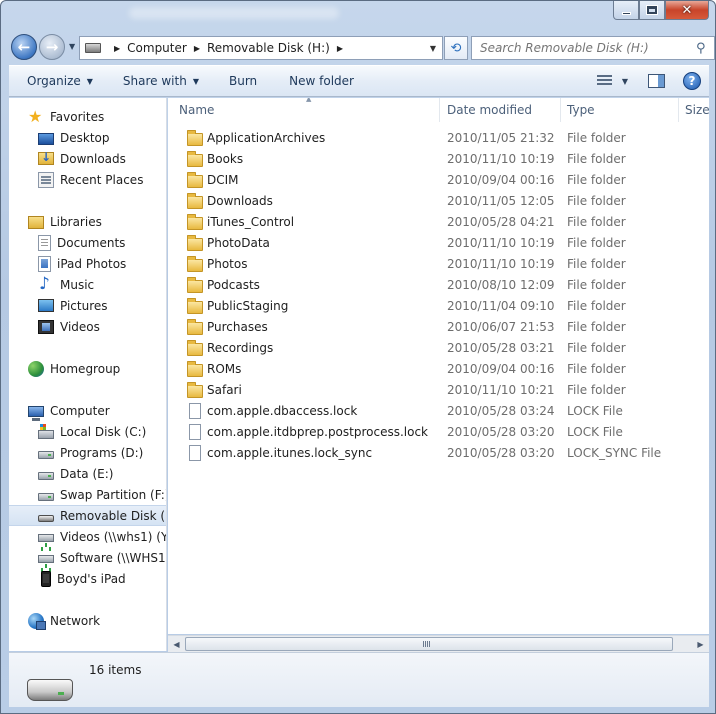 Image resolution: width=716 pixels, height=714 pixels. What do you see at coordinates (87, 326) in the screenshot?
I see `nav-item-videos: Videos` at bounding box center [87, 326].